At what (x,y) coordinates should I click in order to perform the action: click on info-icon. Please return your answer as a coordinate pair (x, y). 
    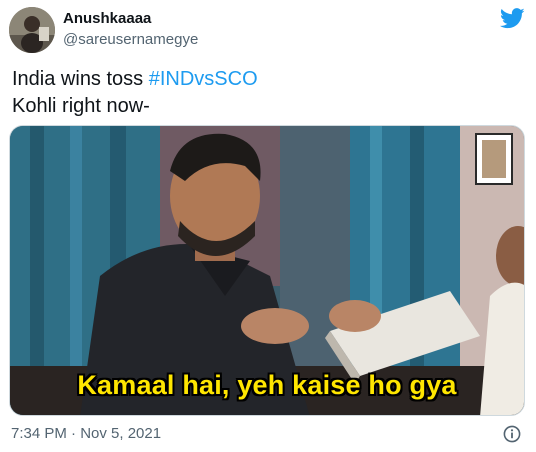
    Looking at the image, I should click on (512, 434).